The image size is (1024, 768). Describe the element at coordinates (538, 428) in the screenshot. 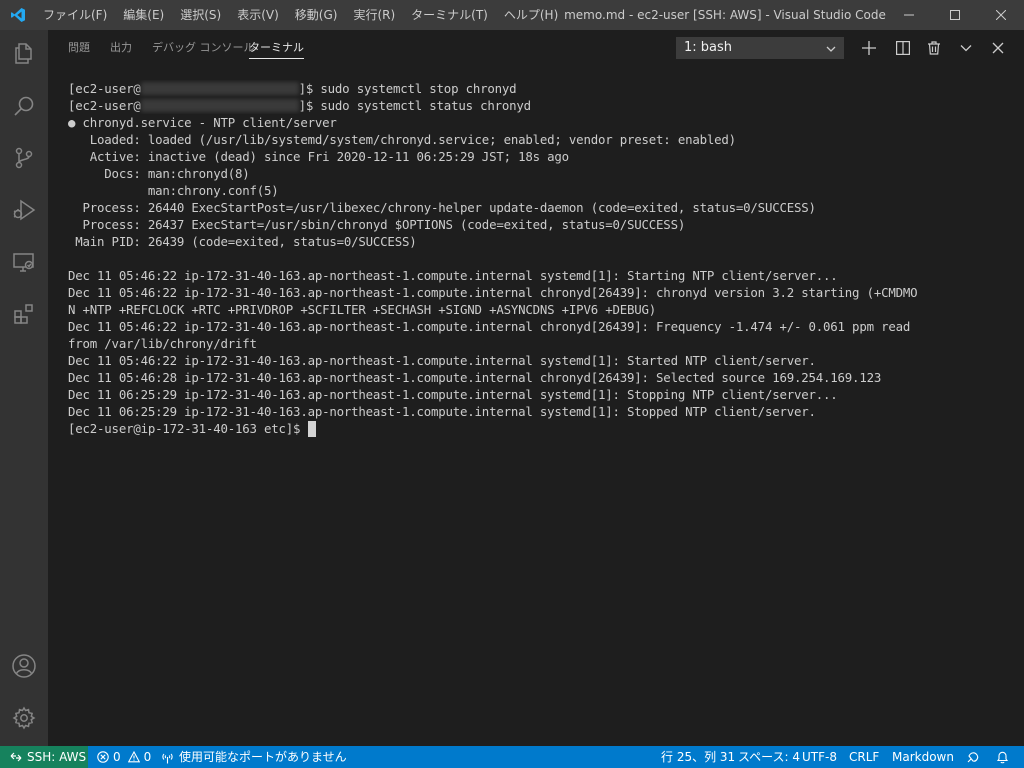

I see `terminal-prompt-line: [ec2-user@ip-172-31-40-163 etc]$` at that location.